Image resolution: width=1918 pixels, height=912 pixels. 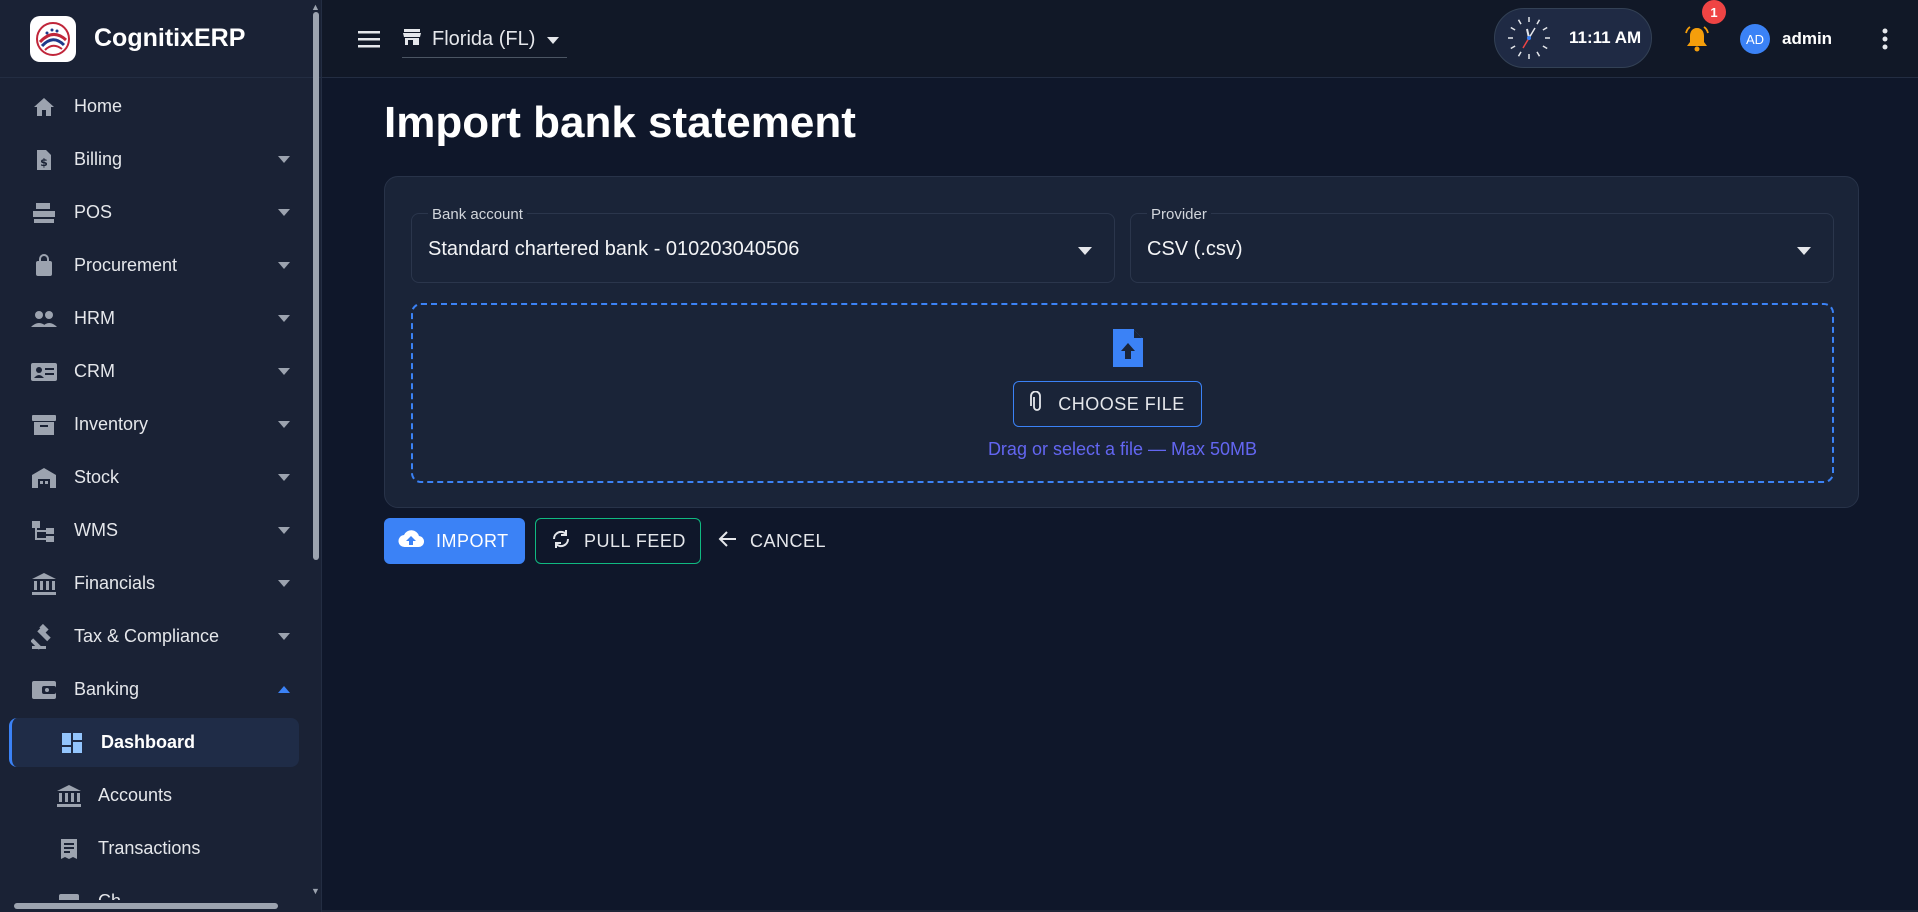 What do you see at coordinates (44, 478) in the screenshot?
I see `warehouse-icon` at bounding box center [44, 478].